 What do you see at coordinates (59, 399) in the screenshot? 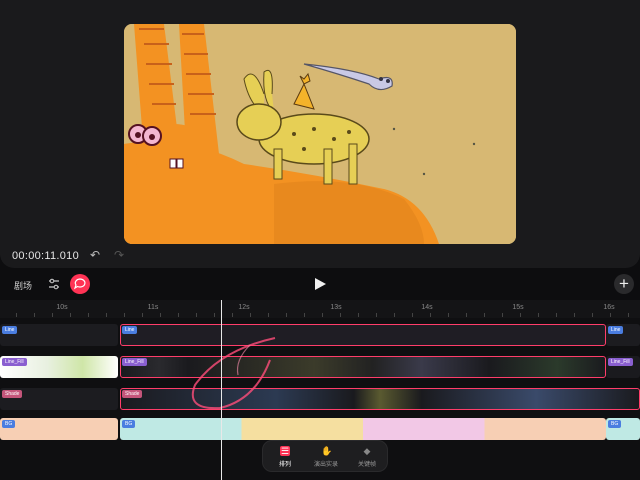
I see `clip: Shade` at bounding box center [59, 399].